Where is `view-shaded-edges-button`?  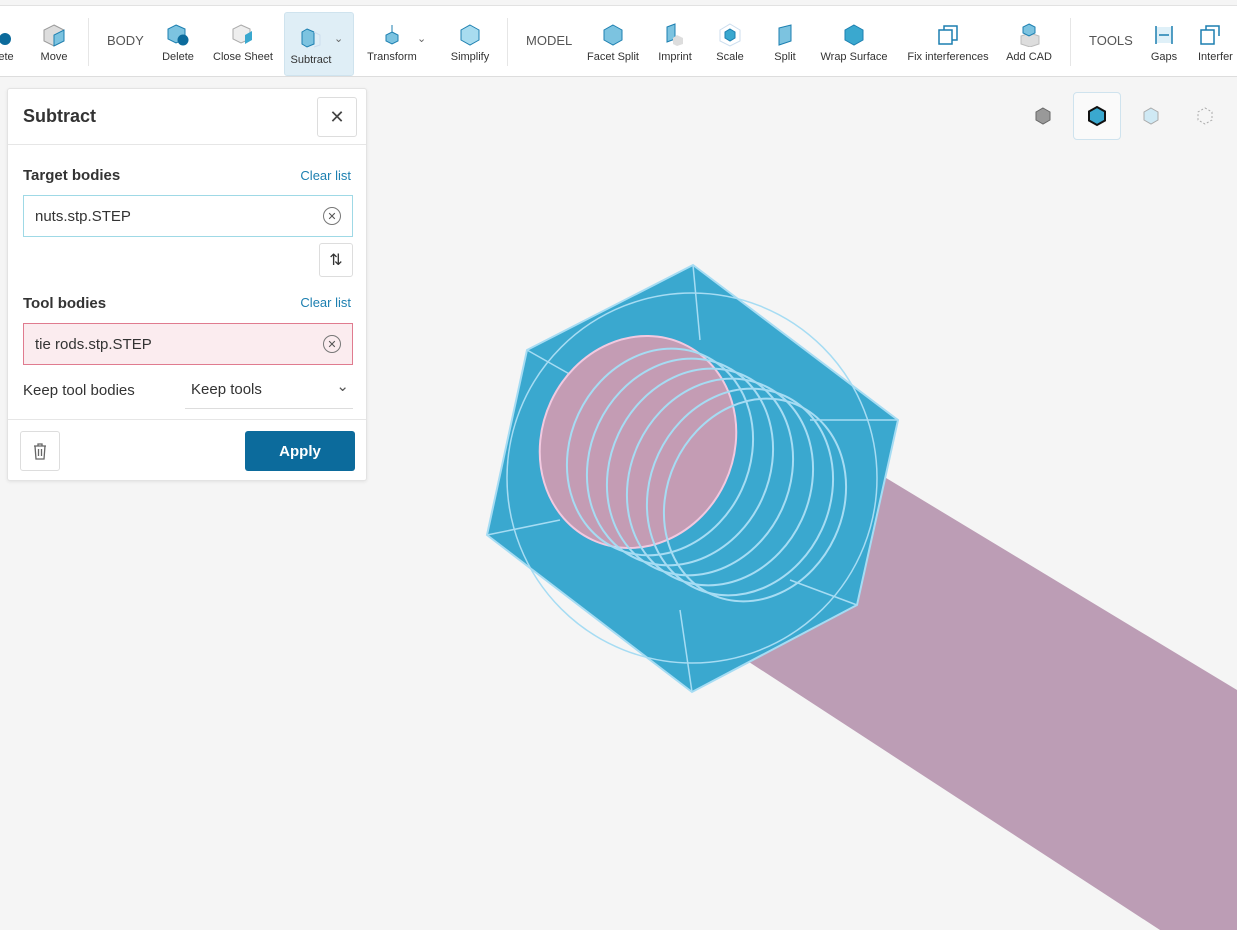
view-shaded-edges-button is located at coordinates (1097, 116).